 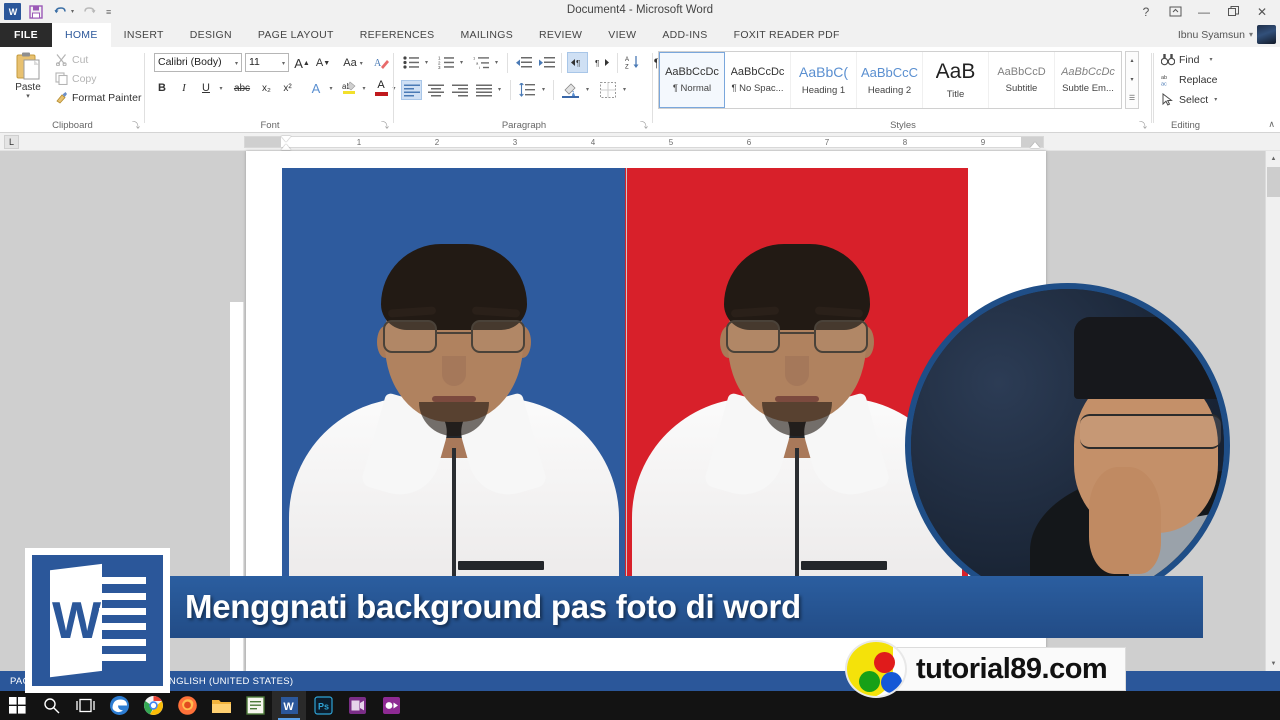 I want to click on align-left-button, so click(x=411, y=90).